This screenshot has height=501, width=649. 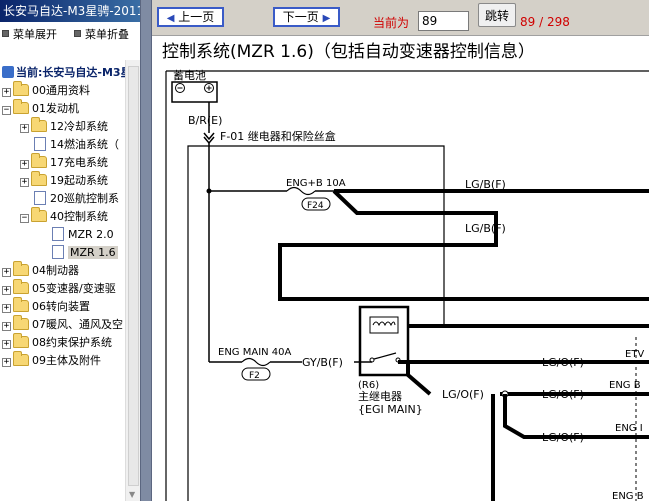 What do you see at coordinates (326, 18) in the screenshot?
I see `right-triangle-icon: ▶` at bounding box center [326, 18].